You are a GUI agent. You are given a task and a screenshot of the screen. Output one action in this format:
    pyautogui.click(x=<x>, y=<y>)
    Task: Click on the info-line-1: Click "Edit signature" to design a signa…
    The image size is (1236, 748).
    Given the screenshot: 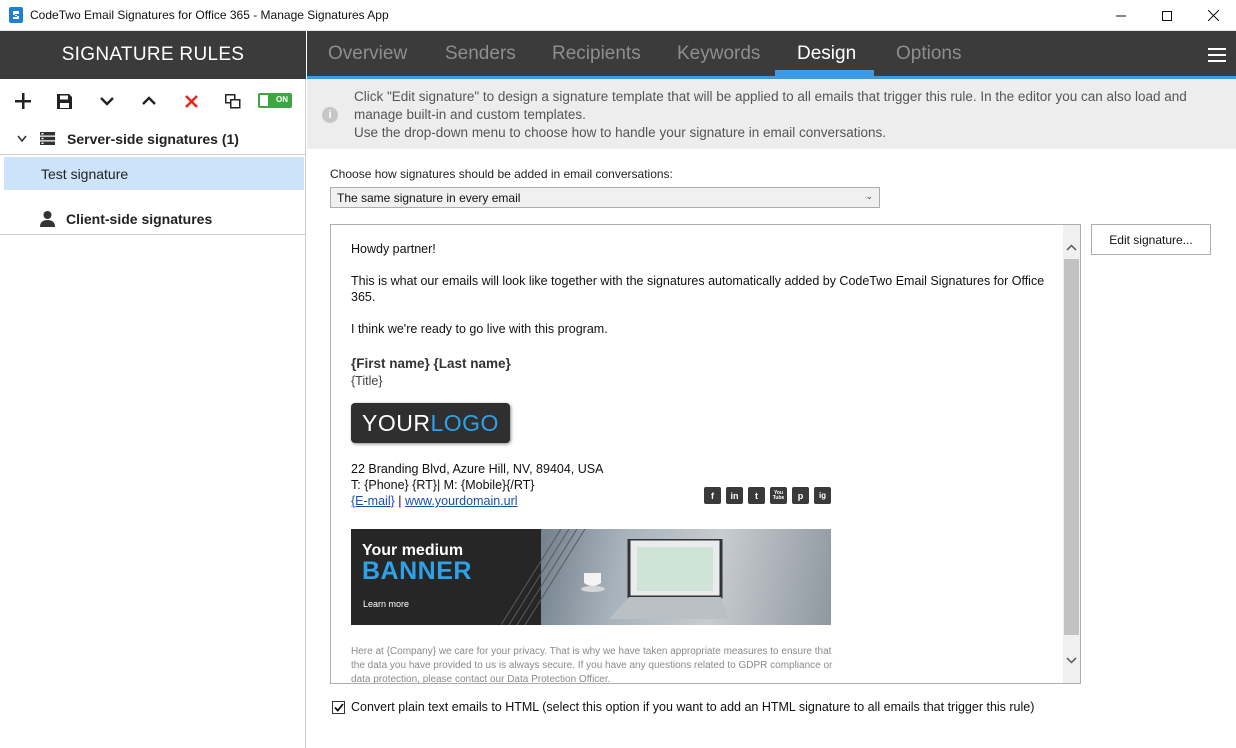 What is the action you would take?
    pyautogui.click(x=770, y=105)
    